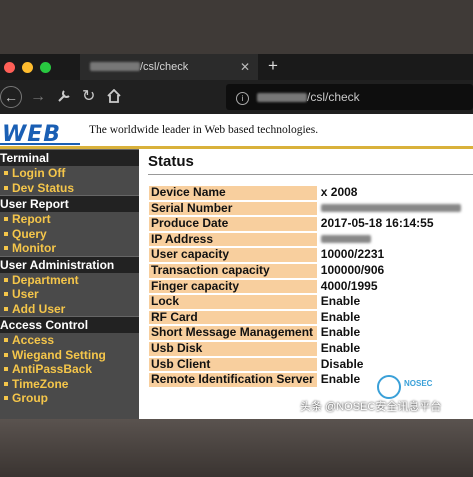 This screenshot has height=477, width=473. Describe the element at coordinates (310, 174) in the screenshot. I see `title-divider` at that location.